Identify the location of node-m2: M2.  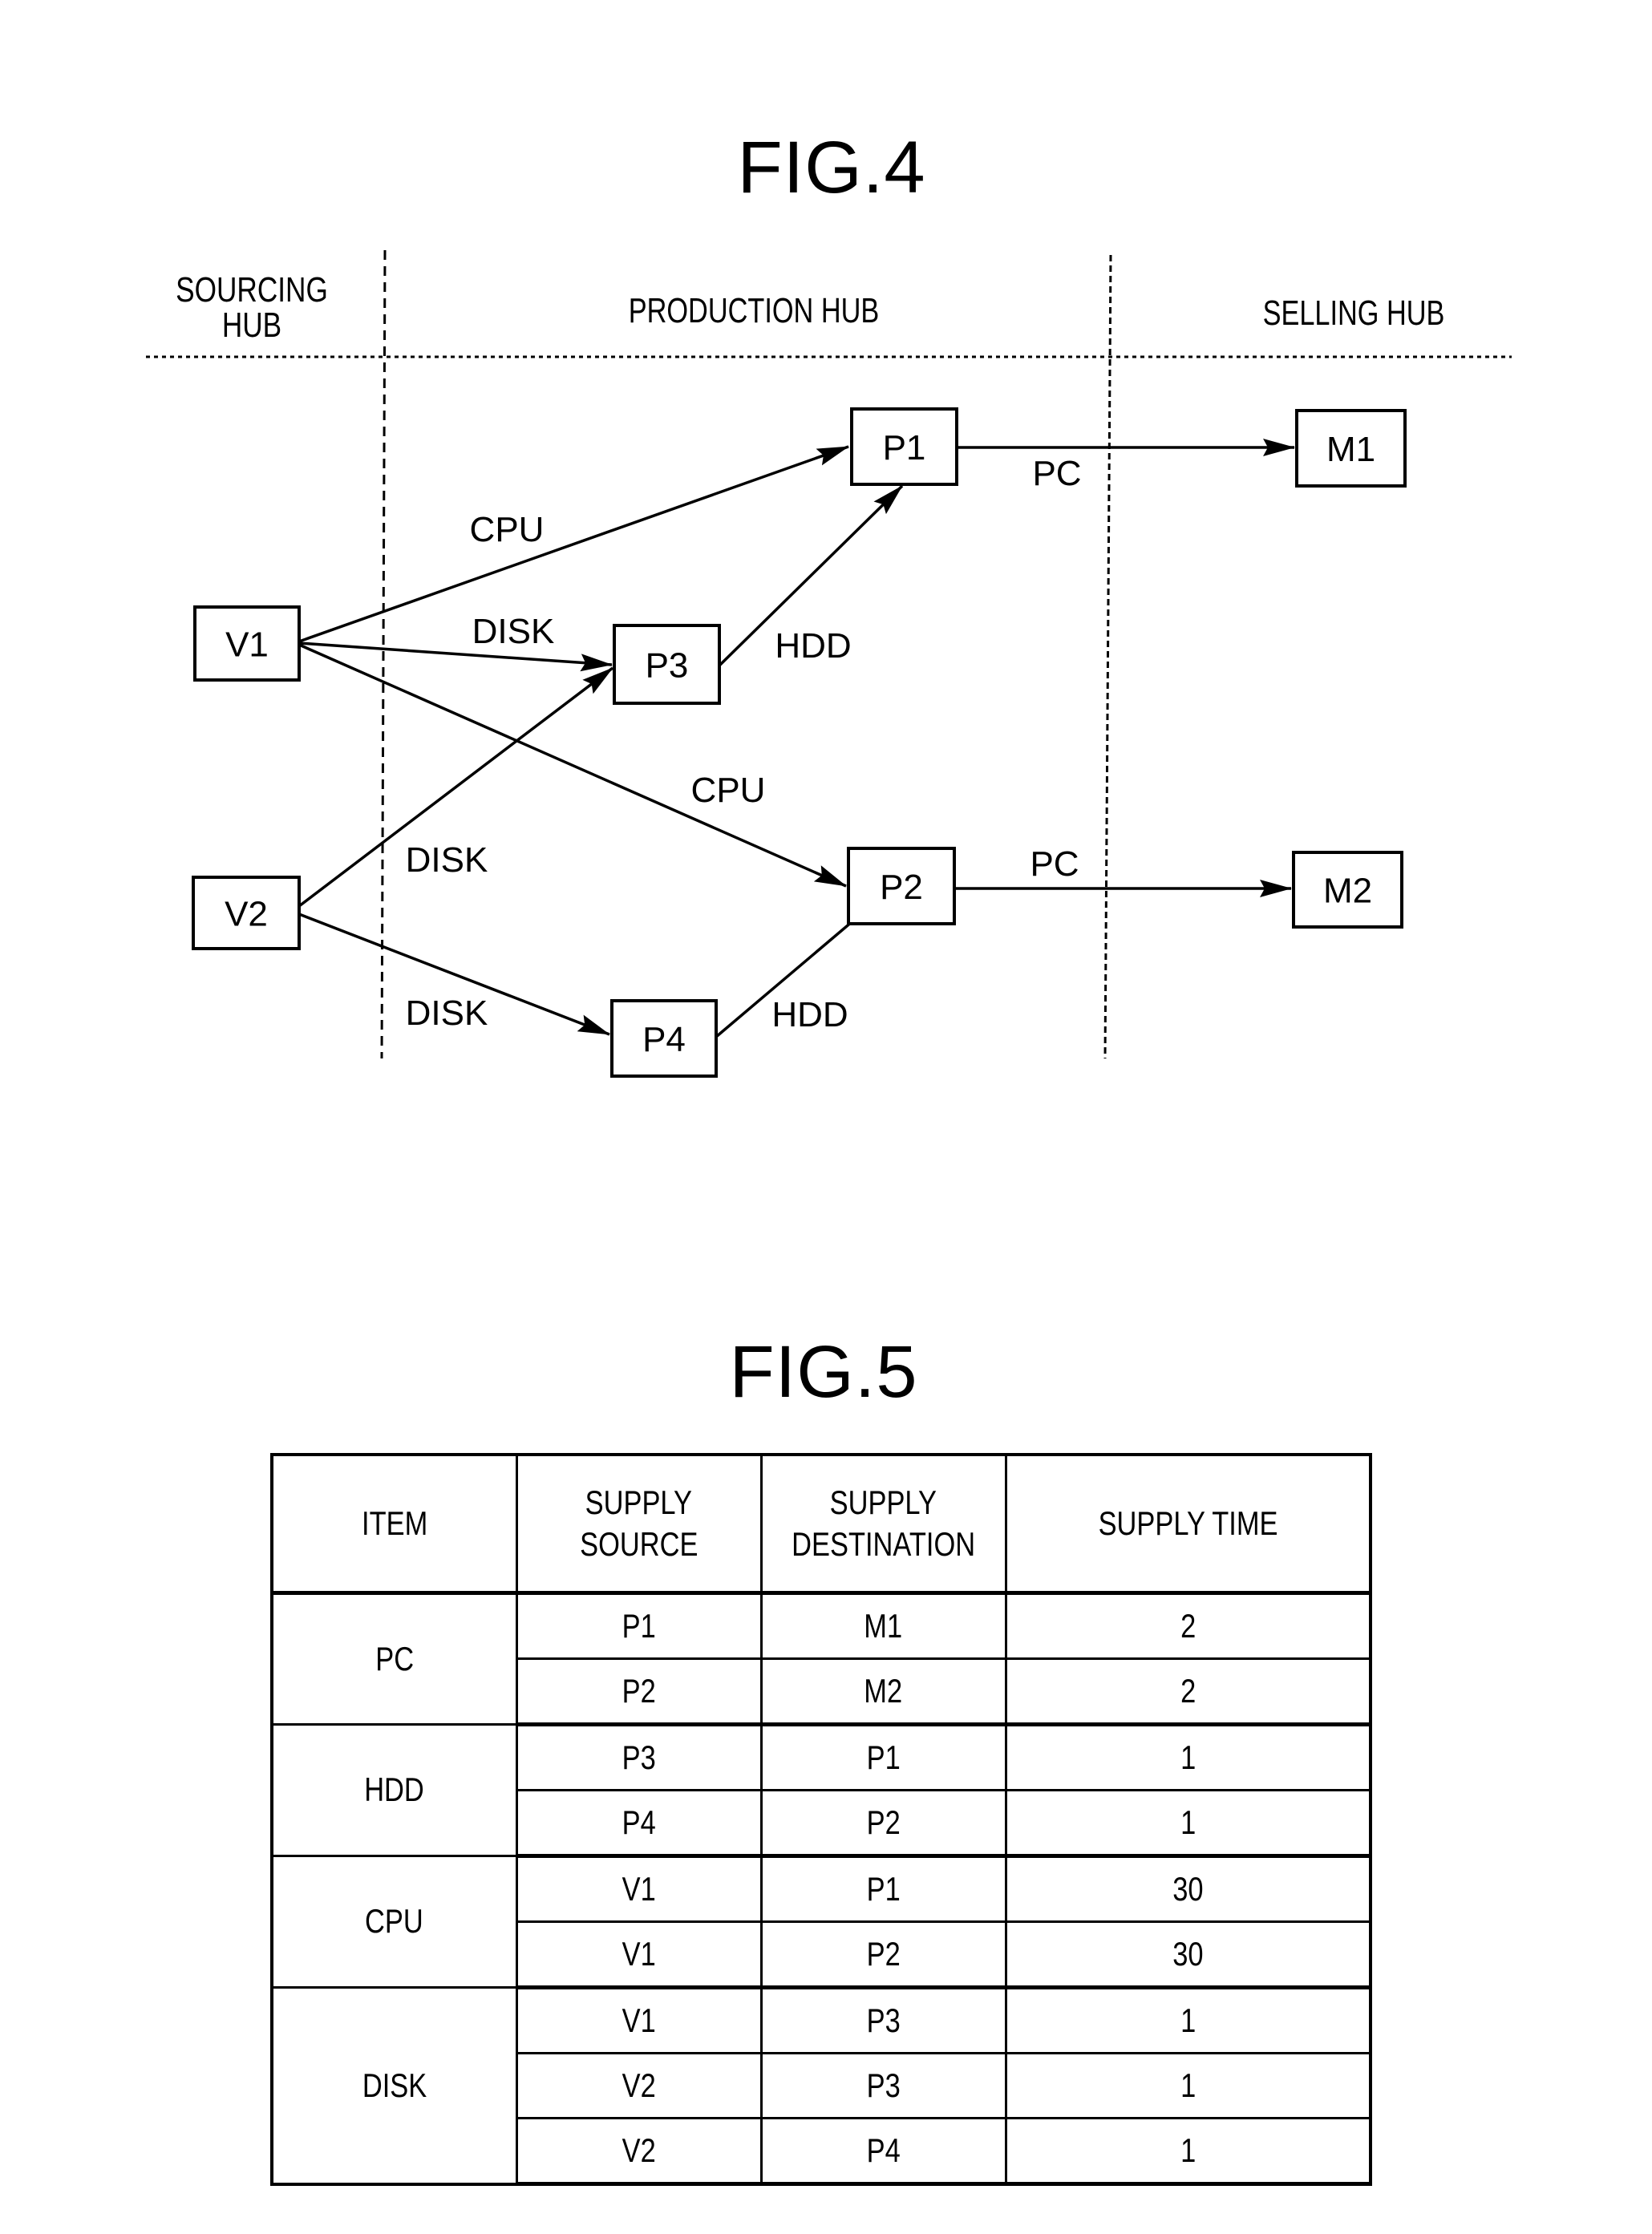
(1347, 890).